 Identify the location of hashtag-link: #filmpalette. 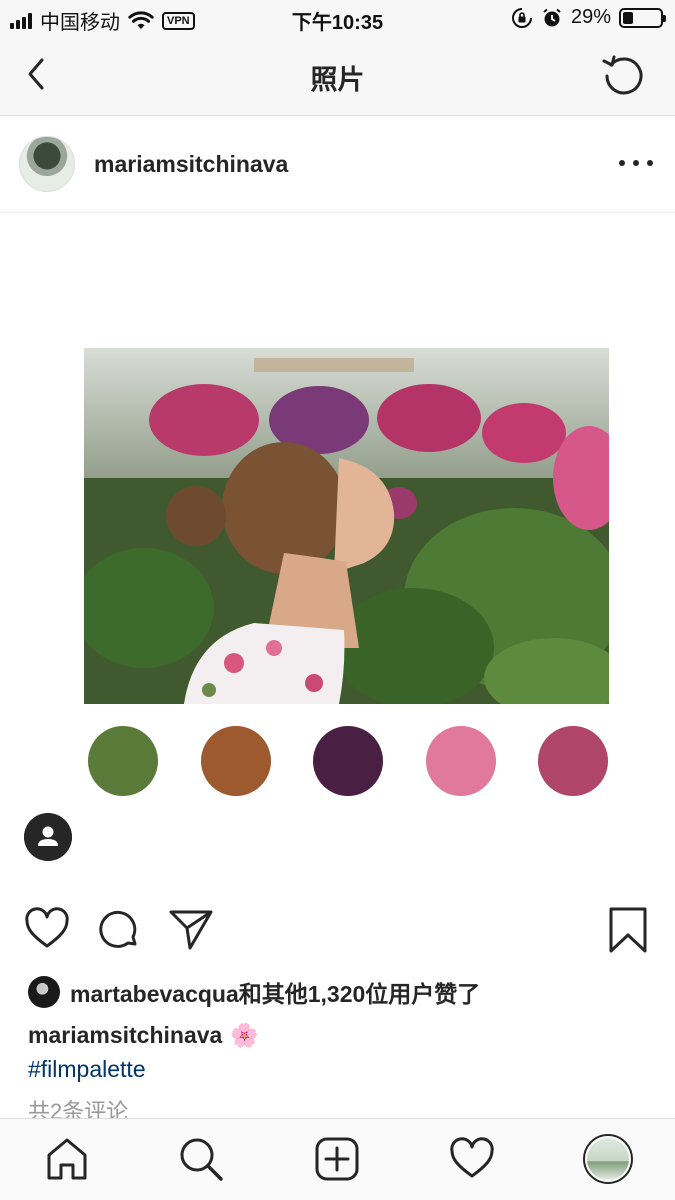
(87, 1069).